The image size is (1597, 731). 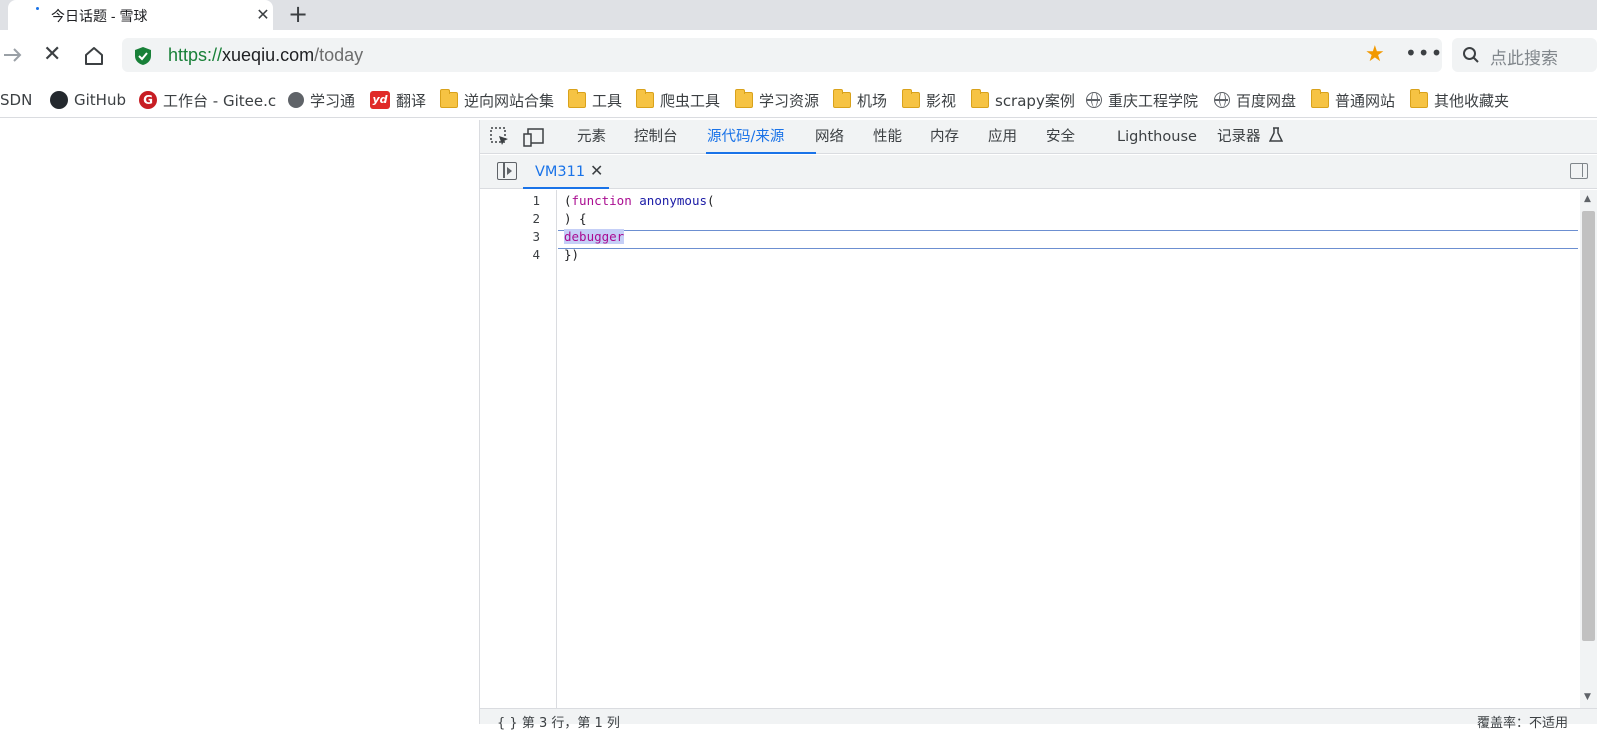 I want to click on tab-title: 今日话题 - 雪球, so click(x=99, y=16).